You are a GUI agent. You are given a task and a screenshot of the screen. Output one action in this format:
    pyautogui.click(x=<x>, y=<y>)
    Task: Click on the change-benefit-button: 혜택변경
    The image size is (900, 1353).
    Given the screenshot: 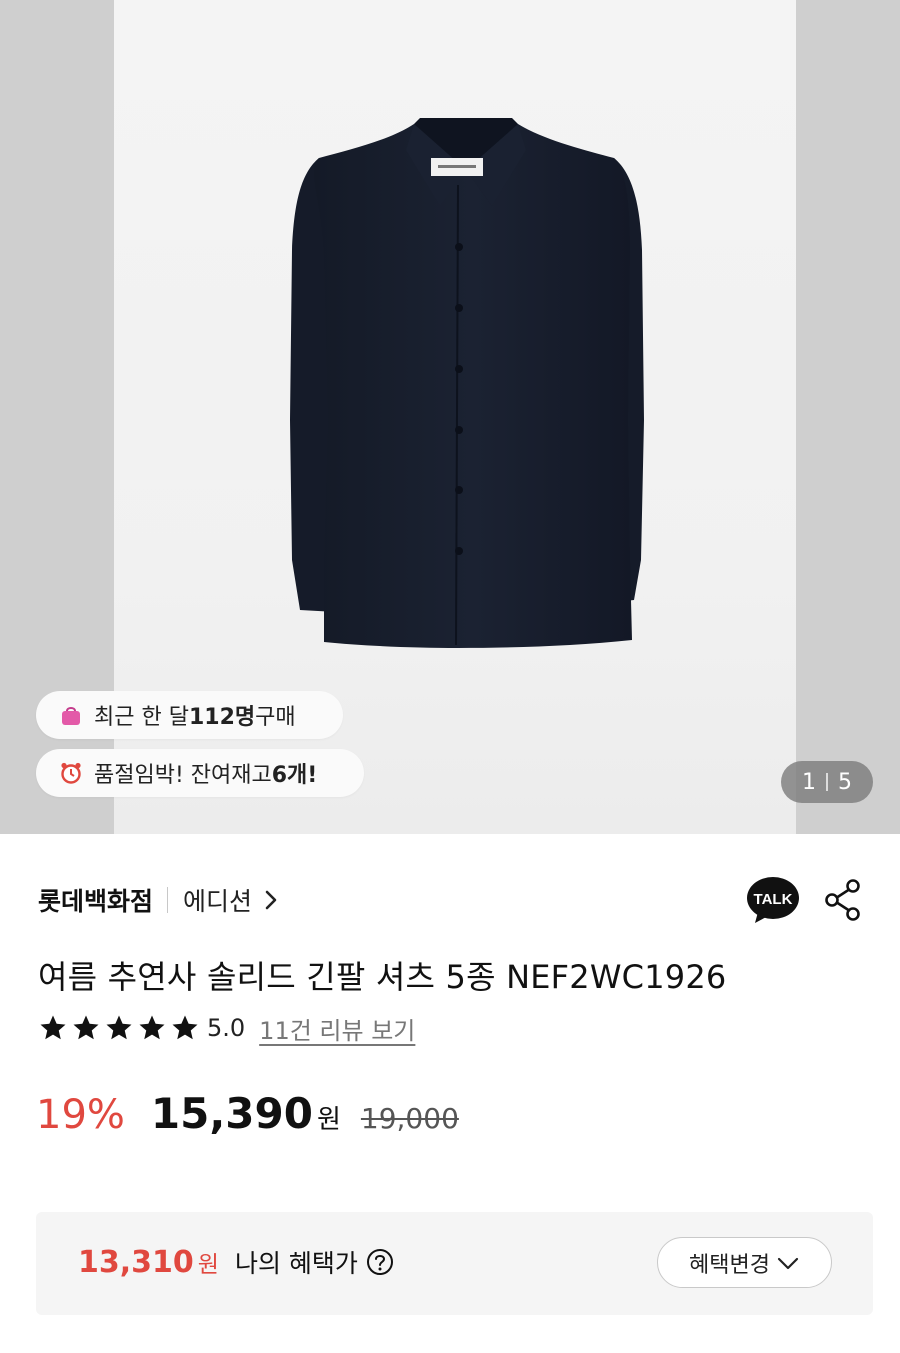 What is the action you would take?
    pyautogui.click(x=744, y=1262)
    